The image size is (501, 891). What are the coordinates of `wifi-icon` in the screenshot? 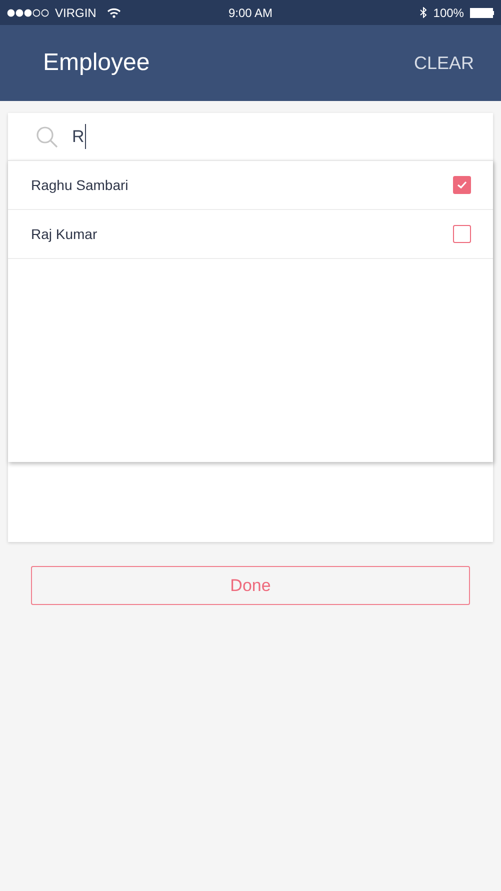 It's located at (114, 13).